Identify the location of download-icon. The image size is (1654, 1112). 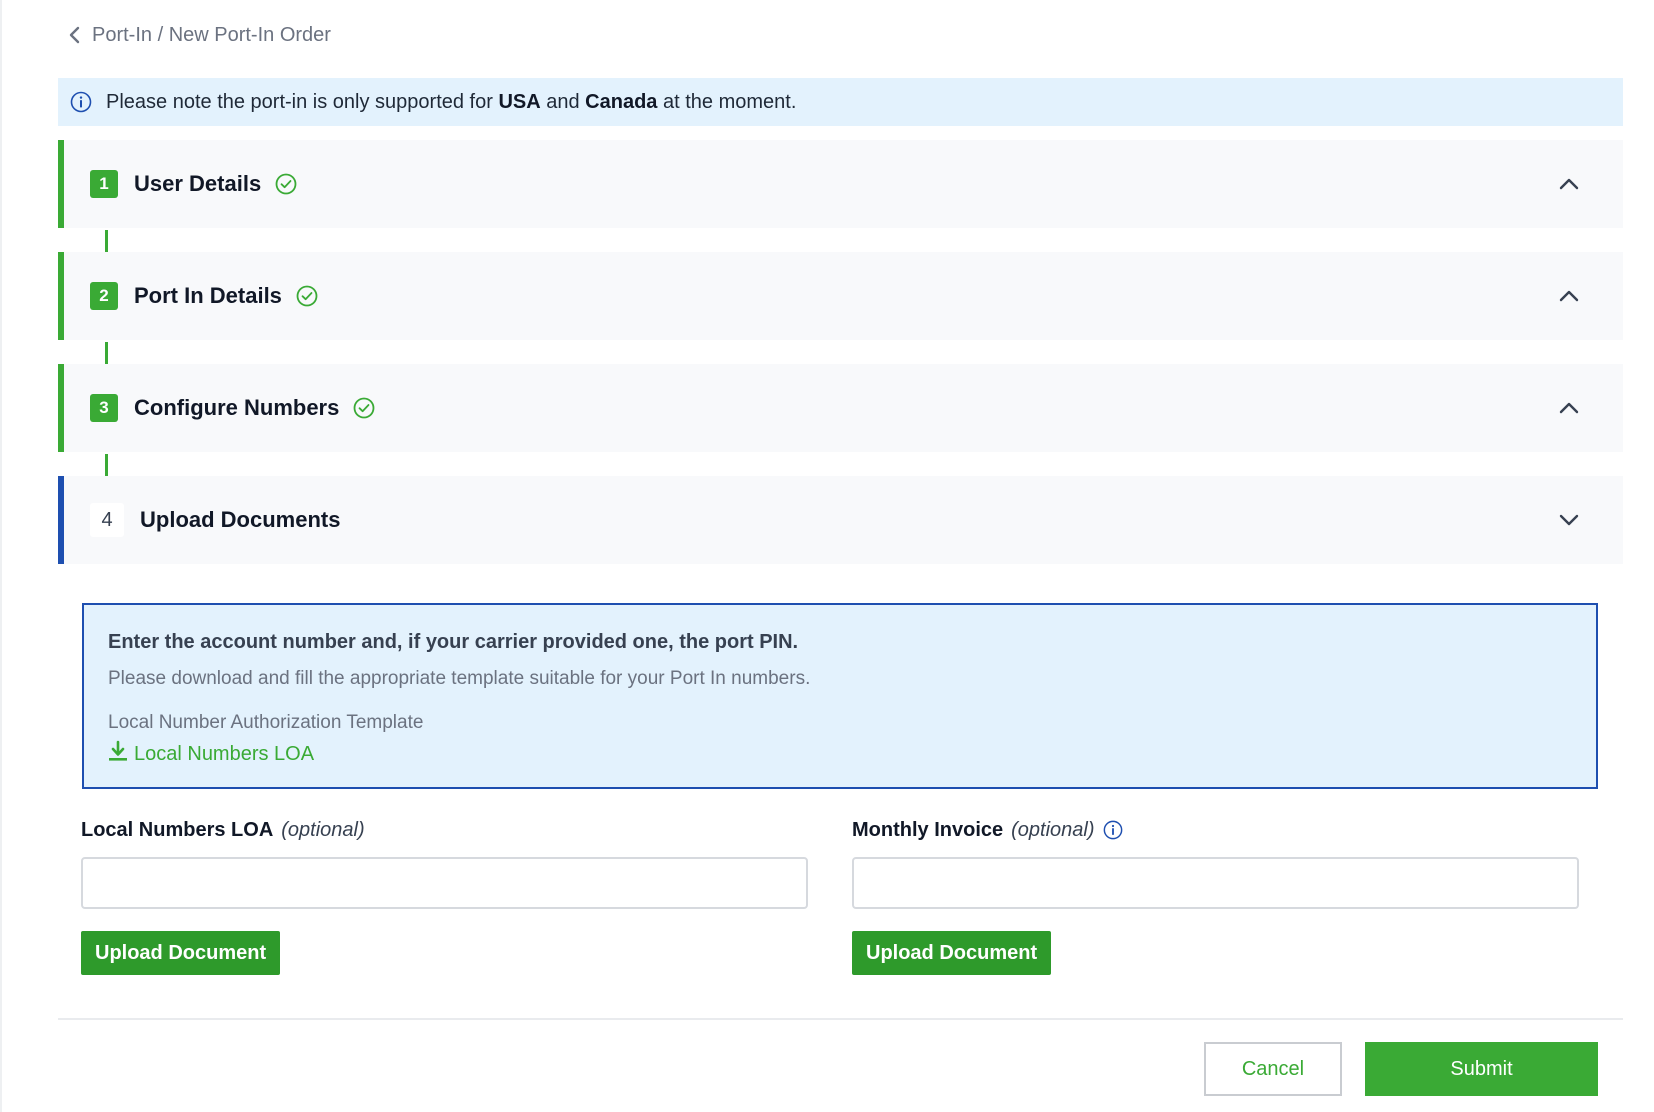
(118, 754).